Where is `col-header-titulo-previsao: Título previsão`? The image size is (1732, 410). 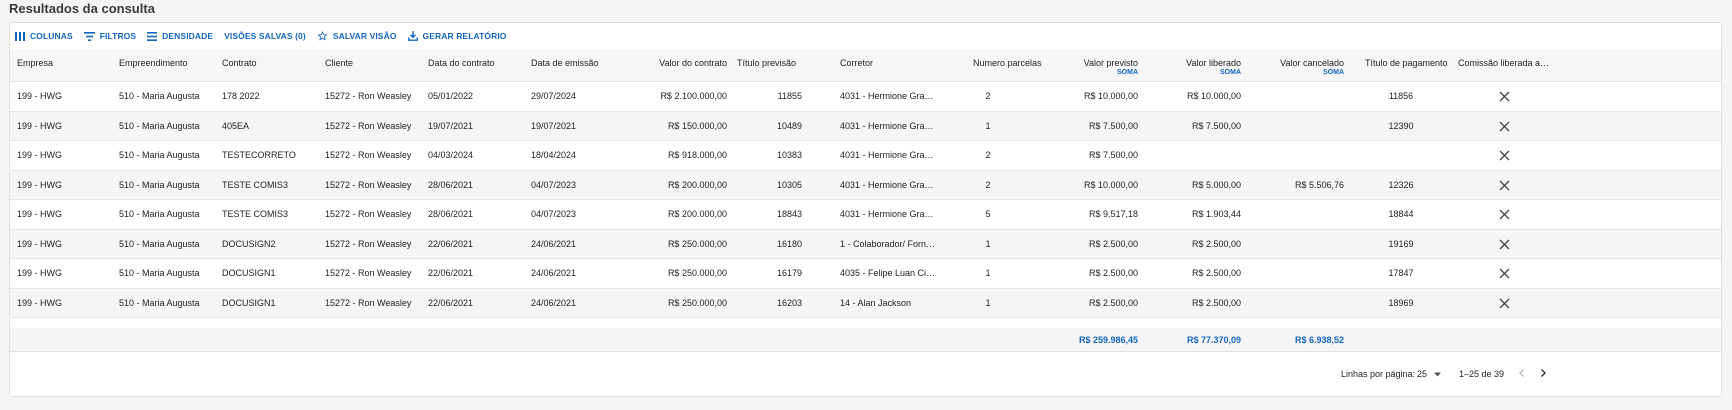 col-header-titulo-previsao: Título previsão is located at coordinates (784, 63).